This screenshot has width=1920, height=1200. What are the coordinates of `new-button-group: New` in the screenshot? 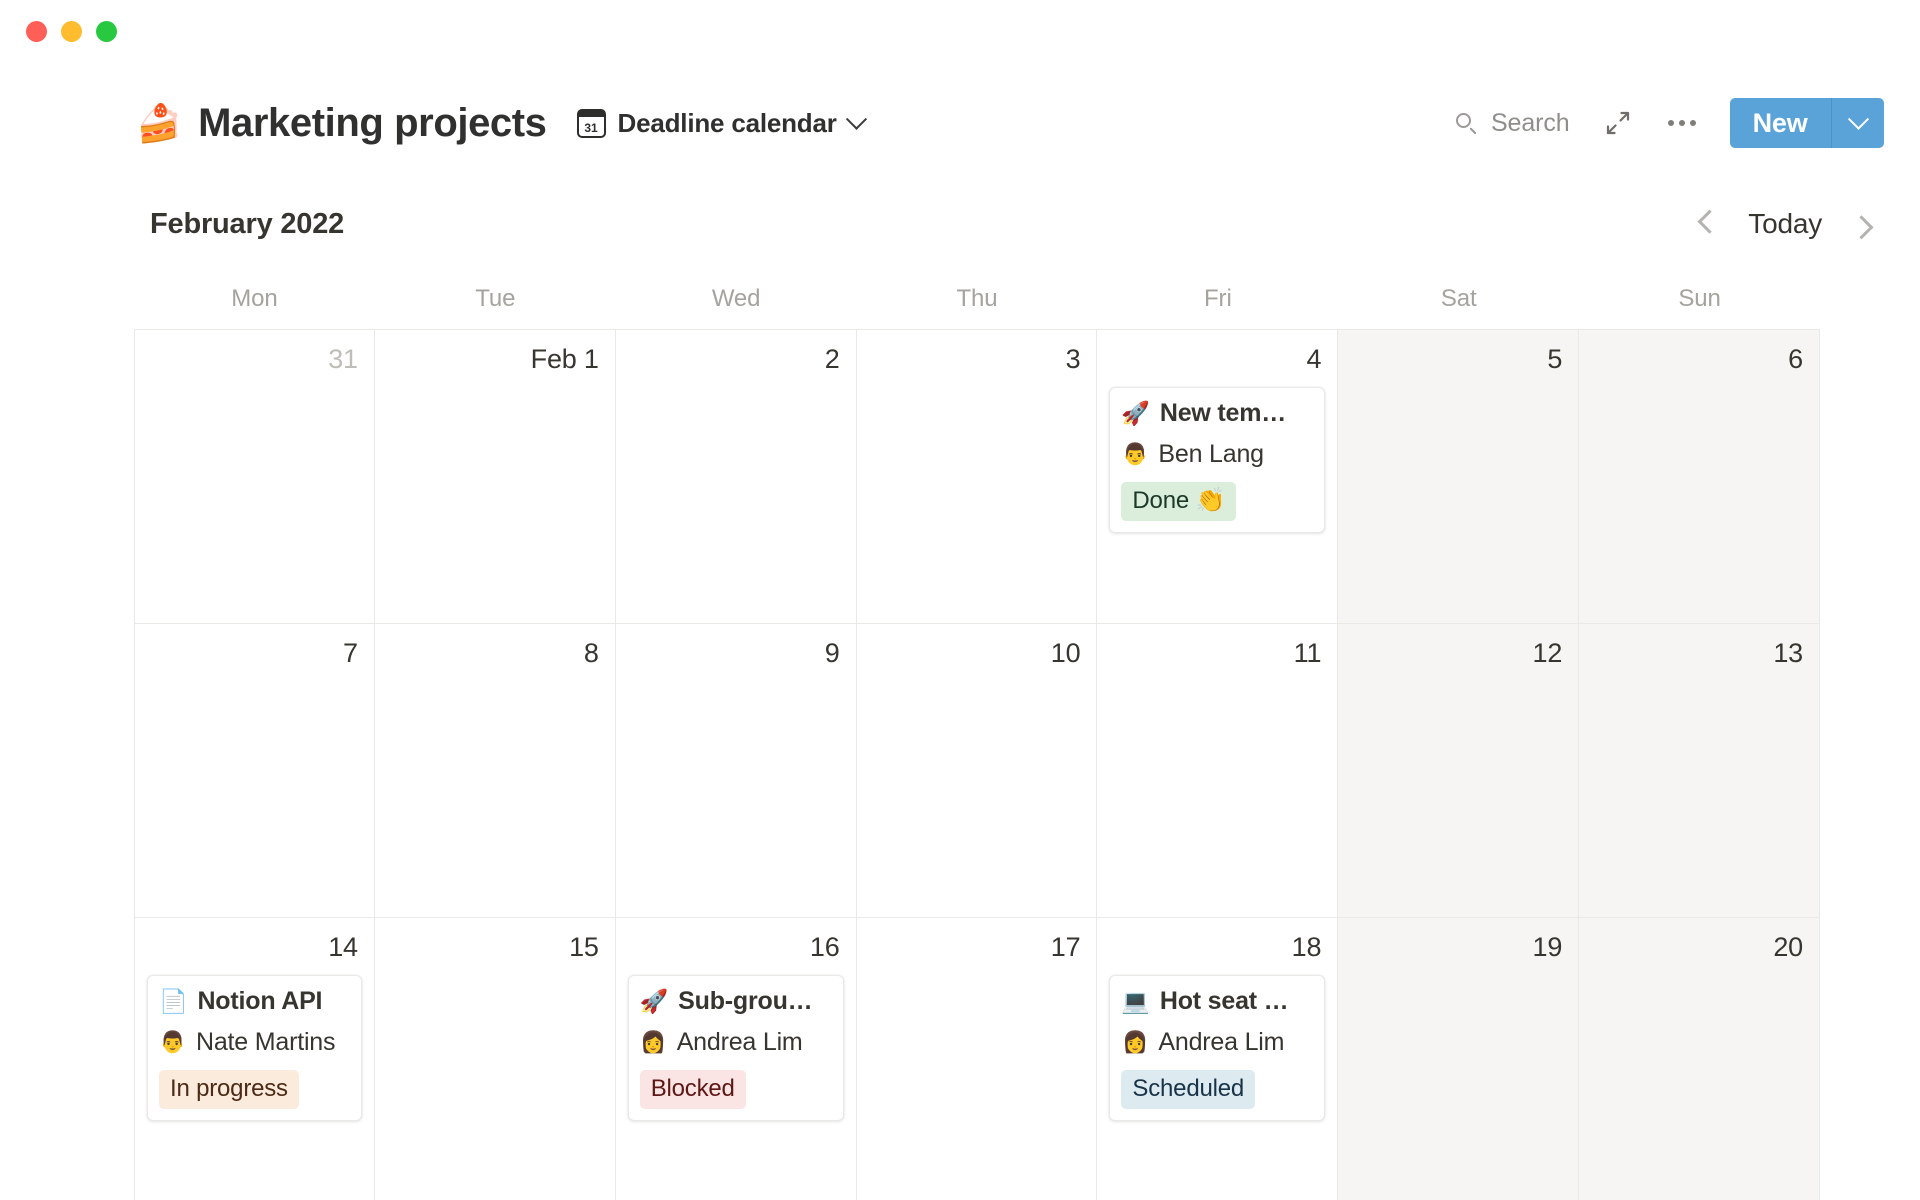 It's located at (1806, 123).